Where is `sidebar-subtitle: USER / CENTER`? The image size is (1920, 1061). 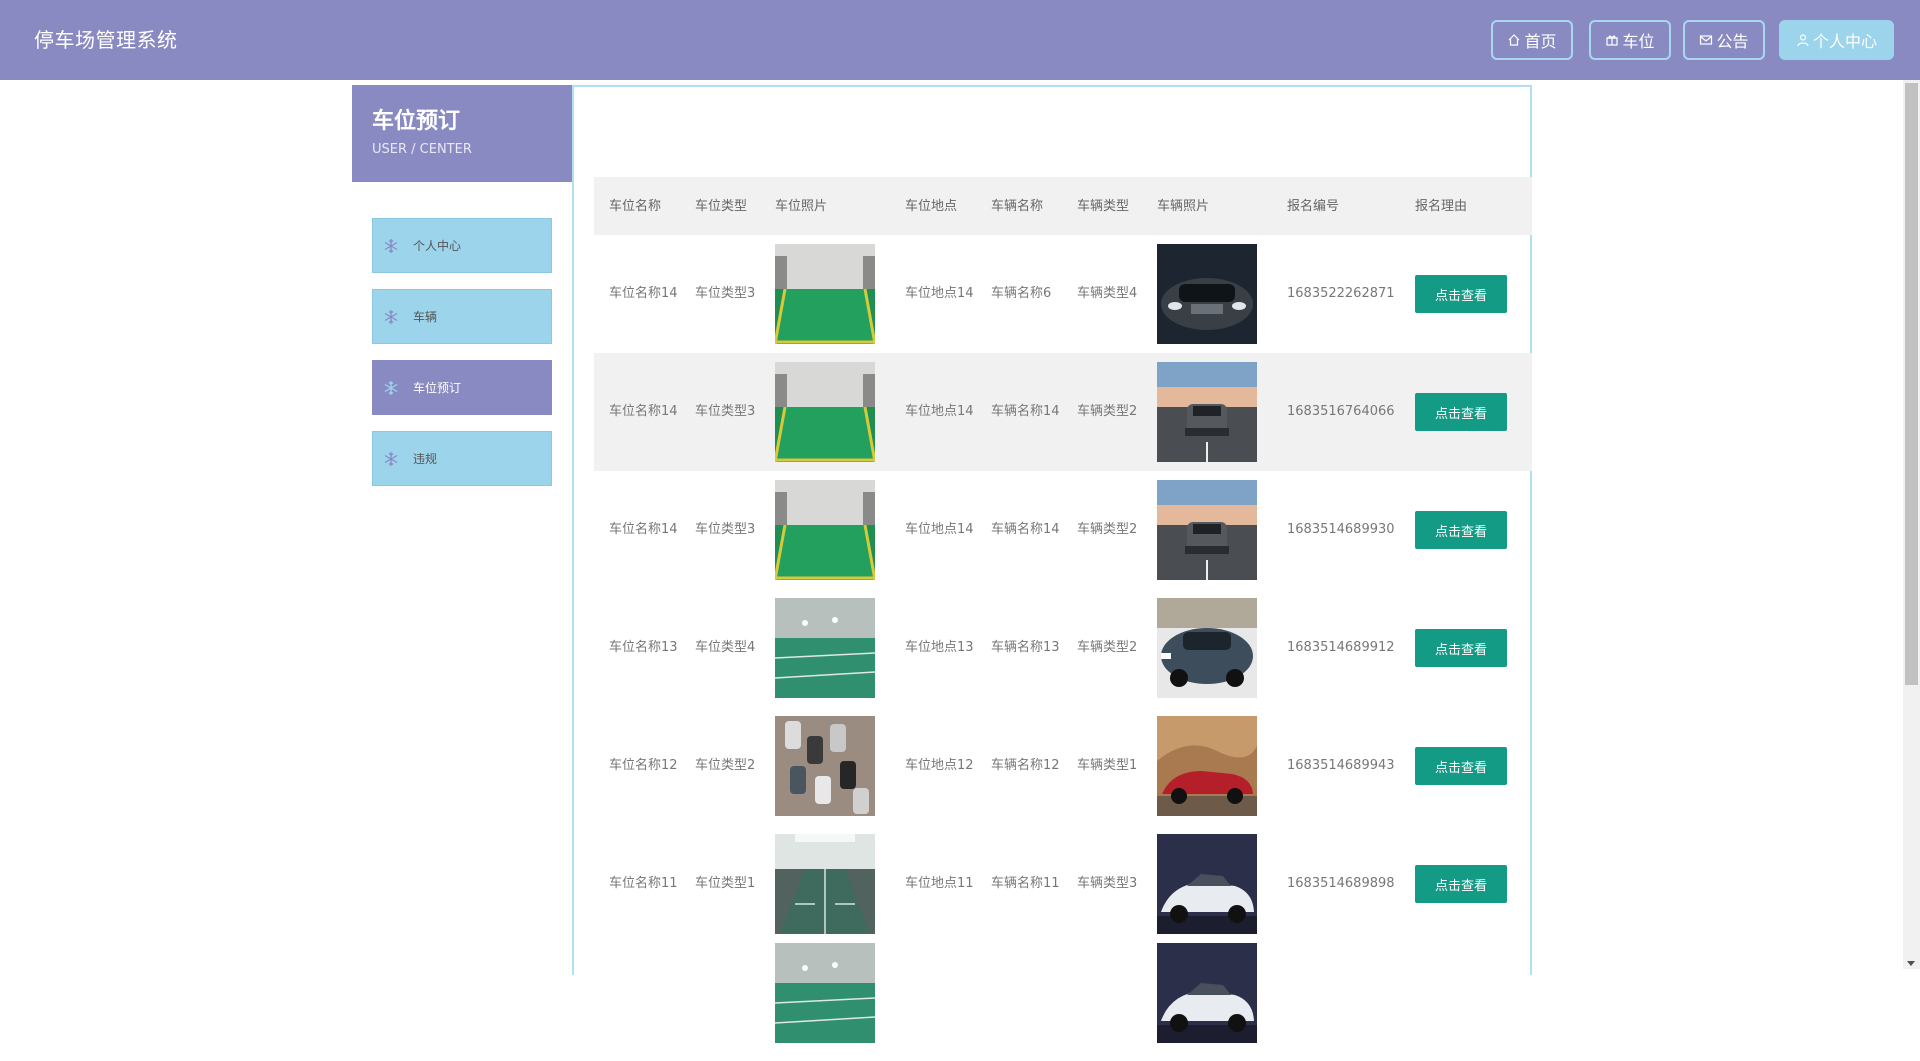
sidebar-subtitle: USER / CENTER is located at coordinates (422, 149).